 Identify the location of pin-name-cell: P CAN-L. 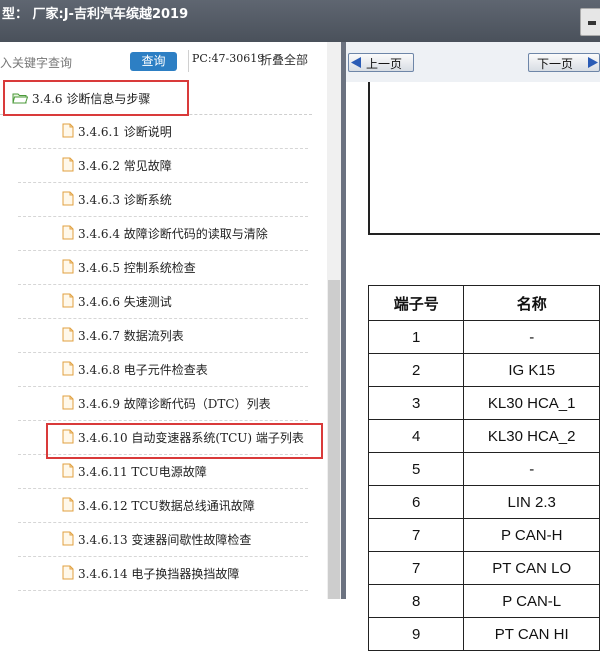
(531, 601).